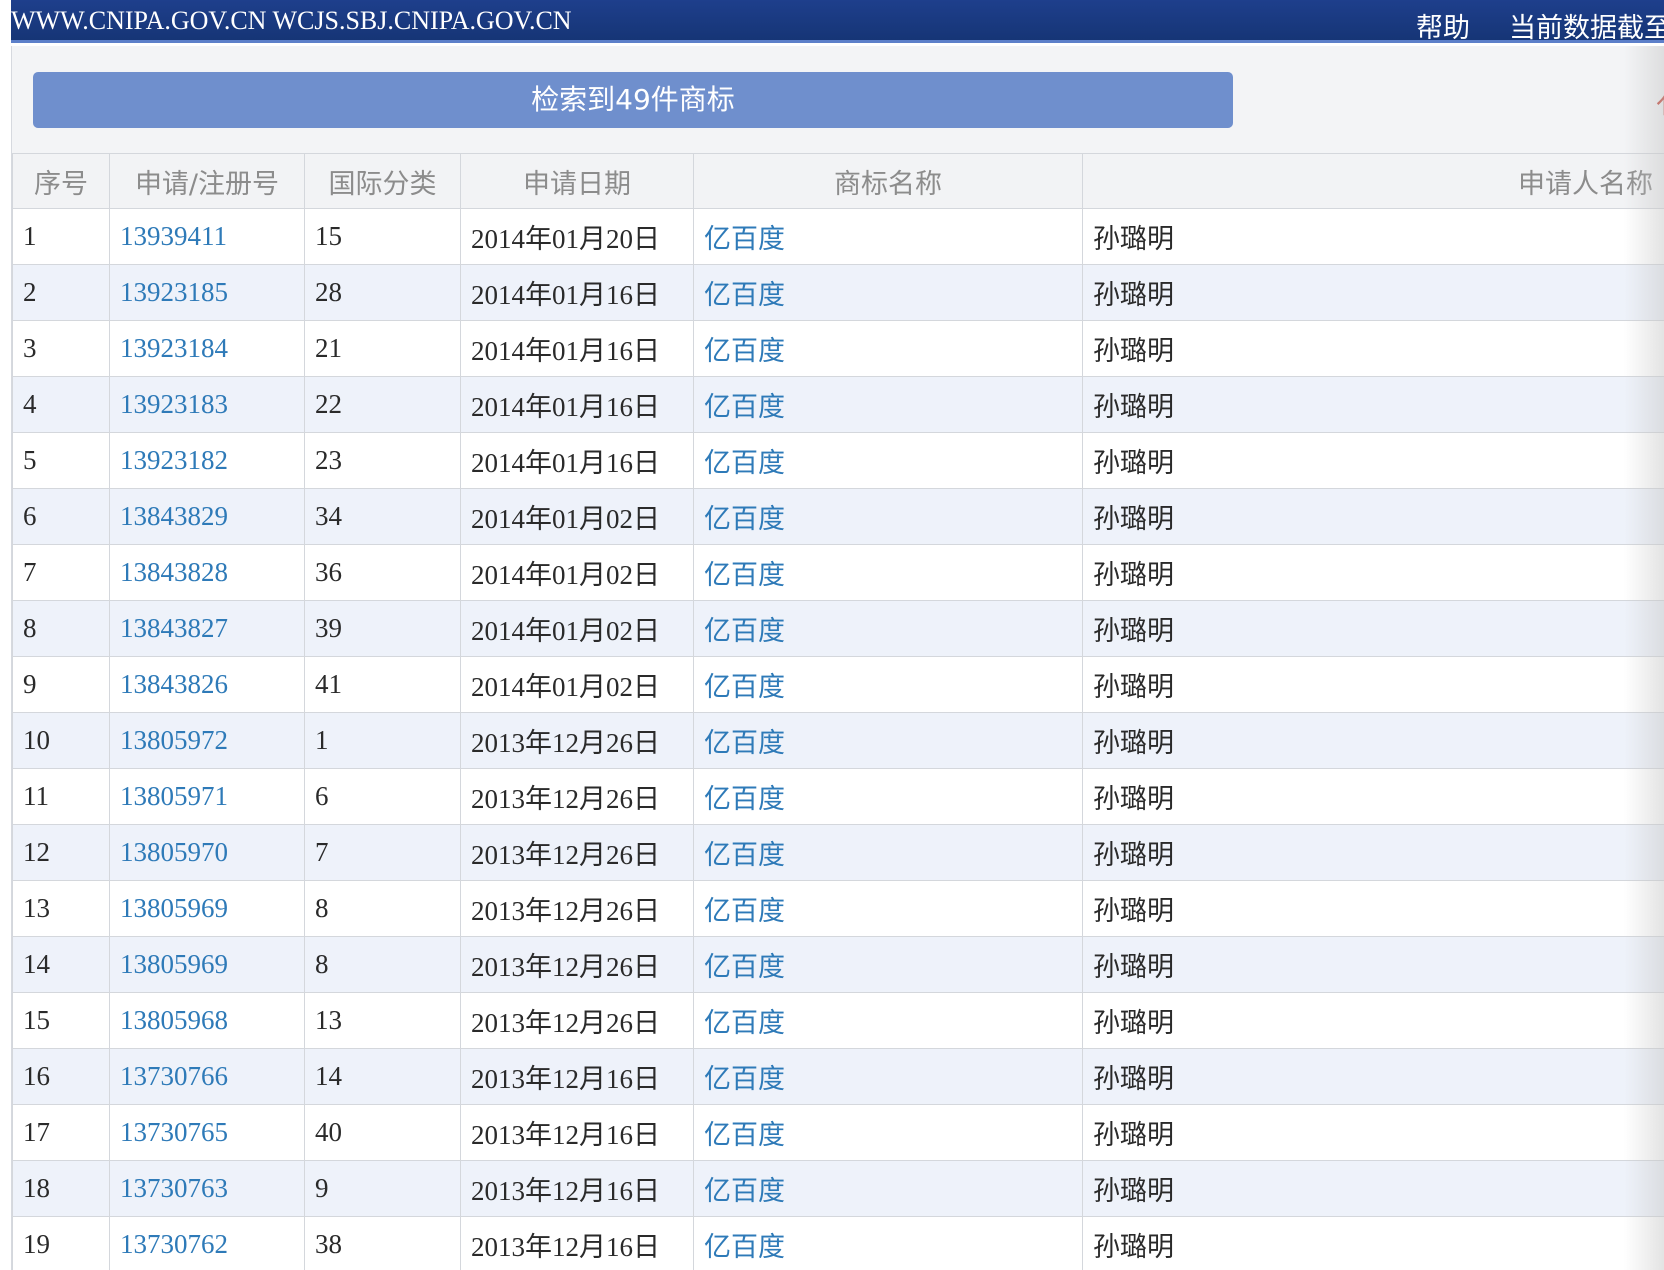  I want to click on table-cell: 11, so click(61, 796).